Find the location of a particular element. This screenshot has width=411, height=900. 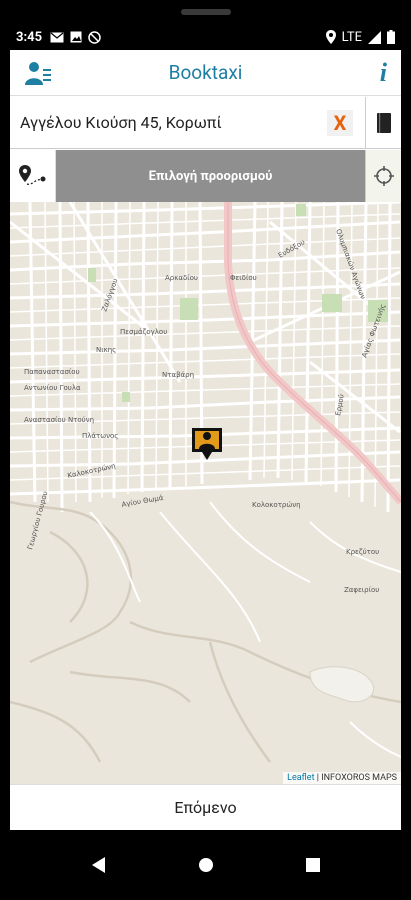

app-bar: Booktaxi i is located at coordinates (205, 73).